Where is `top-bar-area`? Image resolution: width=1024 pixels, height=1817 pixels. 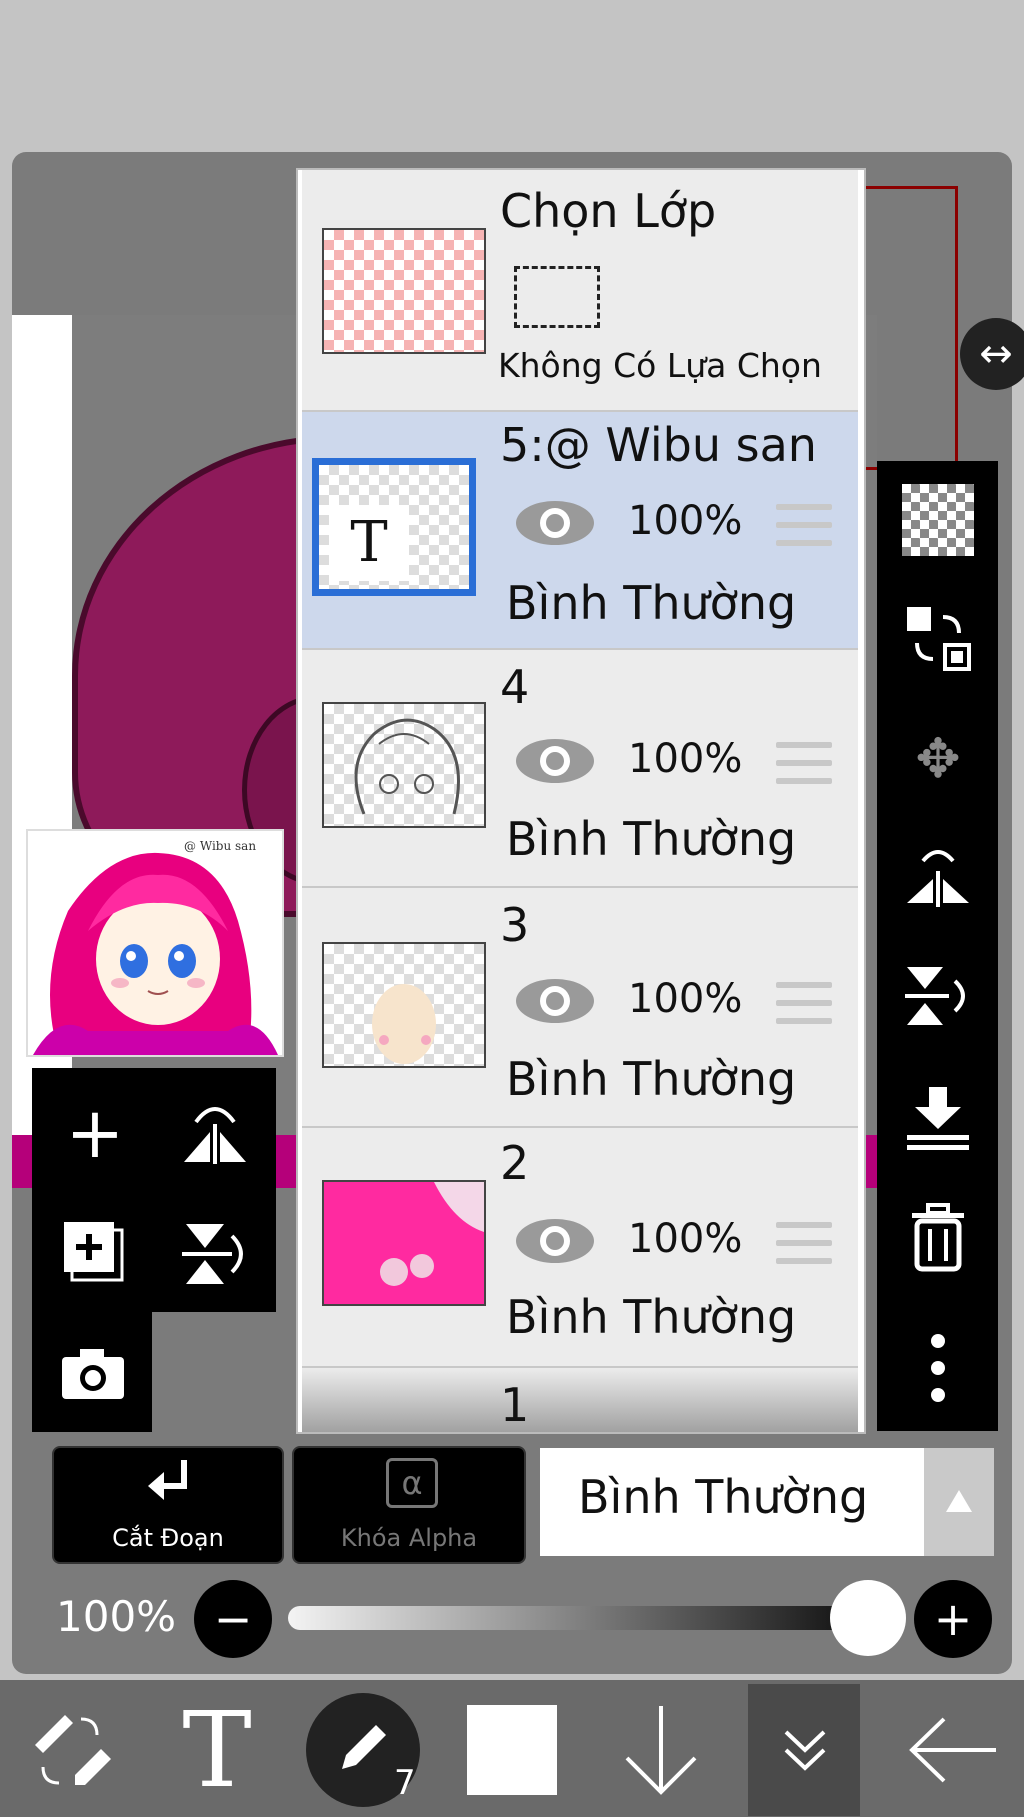 top-bar-area is located at coordinates (512, 76).